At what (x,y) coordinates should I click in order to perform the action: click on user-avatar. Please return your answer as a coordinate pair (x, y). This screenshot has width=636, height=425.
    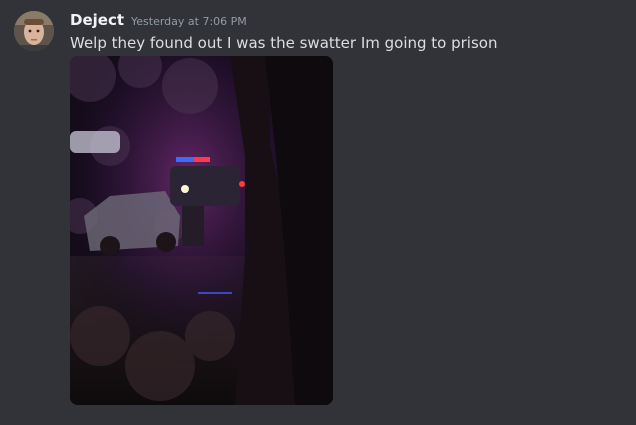
    Looking at the image, I should click on (34, 31).